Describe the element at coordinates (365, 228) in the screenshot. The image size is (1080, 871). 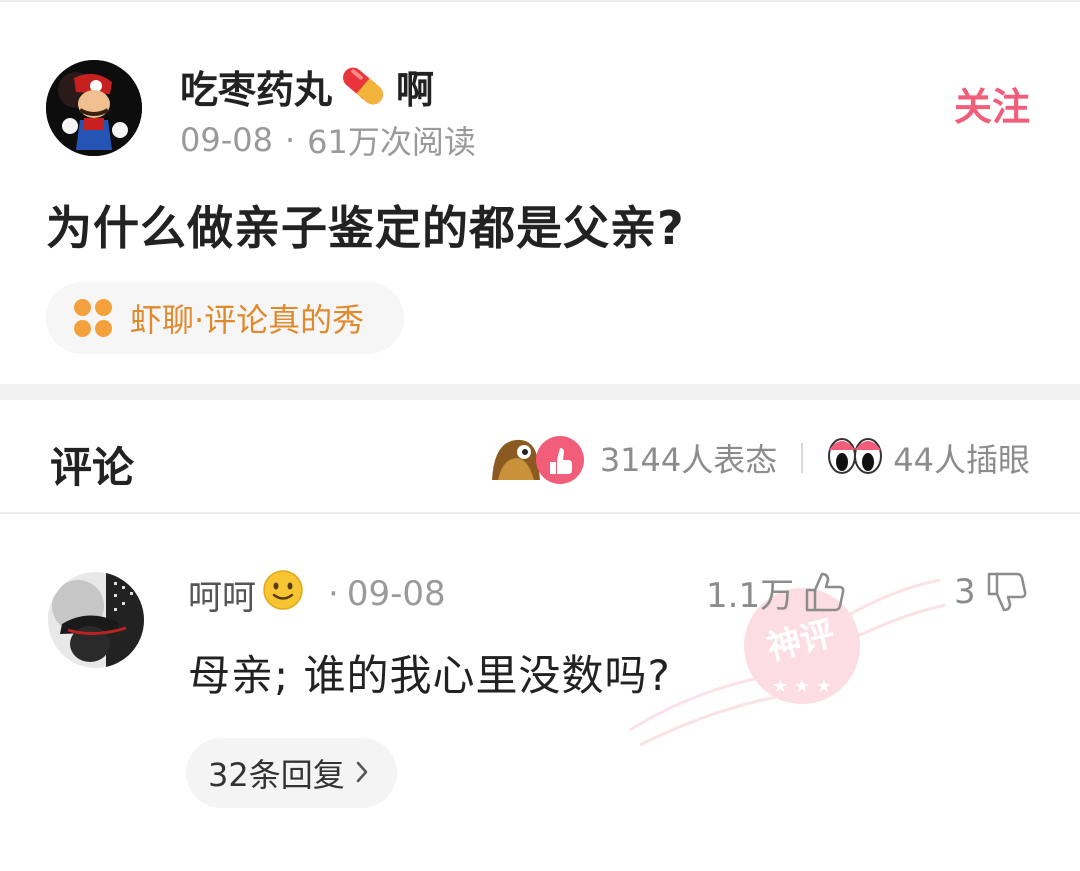
I see `post-title: 为什么做亲子鉴定的都是父亲?` at that location.